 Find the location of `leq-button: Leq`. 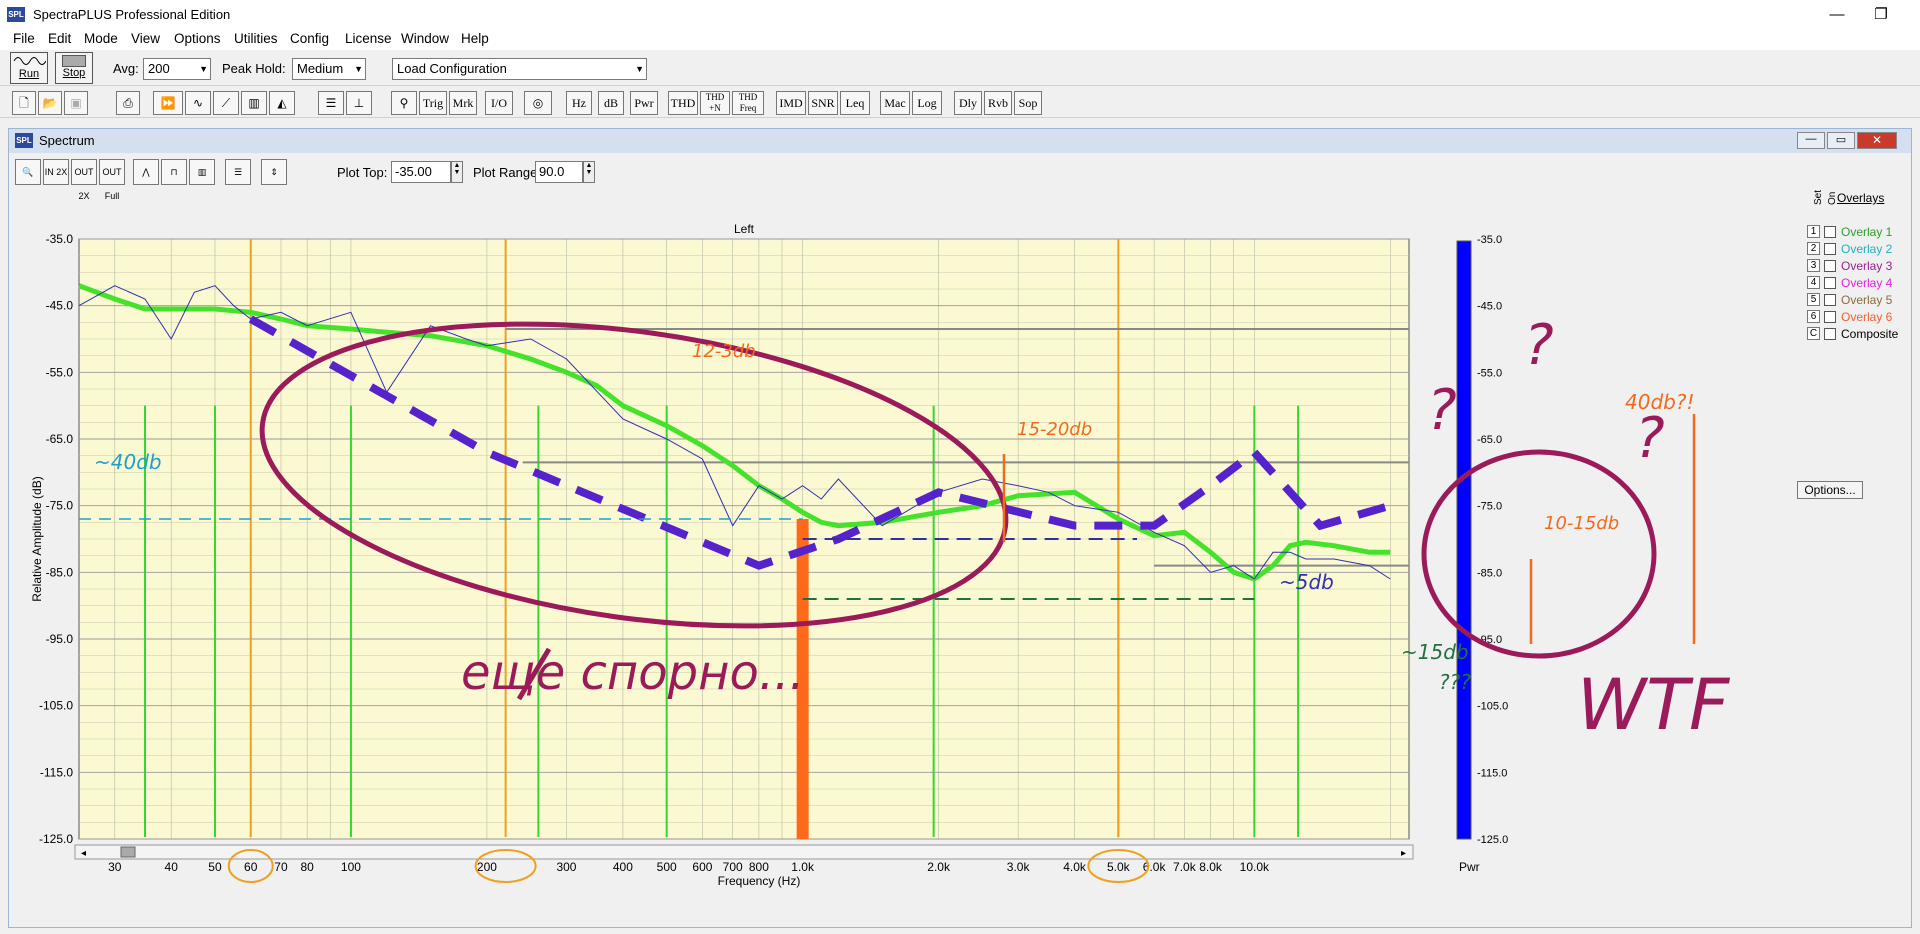

leq-button: Leq is located at coordinates (855, 103).